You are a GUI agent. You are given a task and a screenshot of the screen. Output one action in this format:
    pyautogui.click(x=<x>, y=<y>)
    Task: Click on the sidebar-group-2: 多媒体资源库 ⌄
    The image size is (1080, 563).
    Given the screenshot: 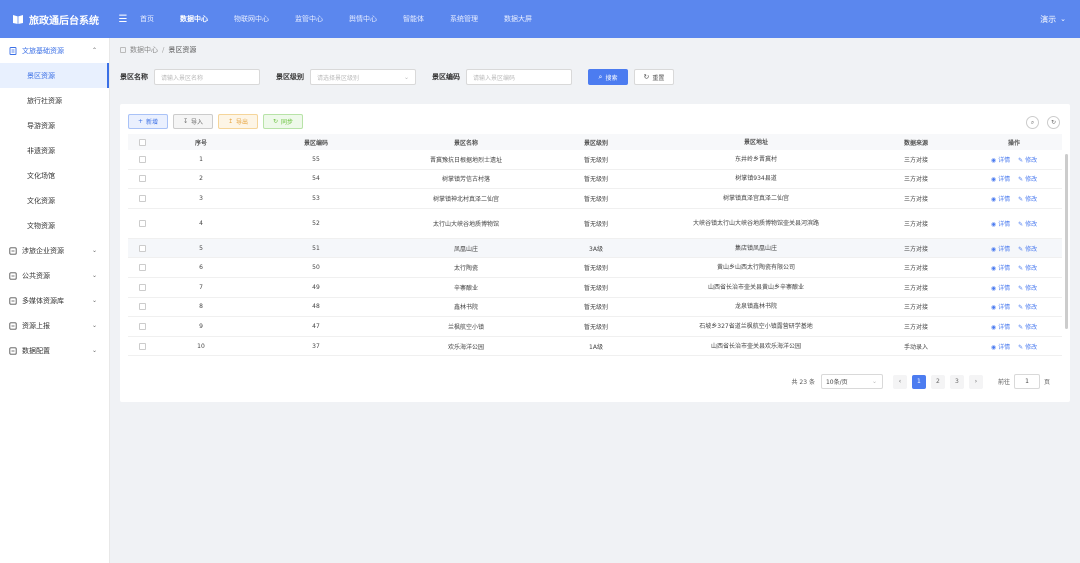 What is the action you would take?
    pyautogui.click(x=54, y=300)
    